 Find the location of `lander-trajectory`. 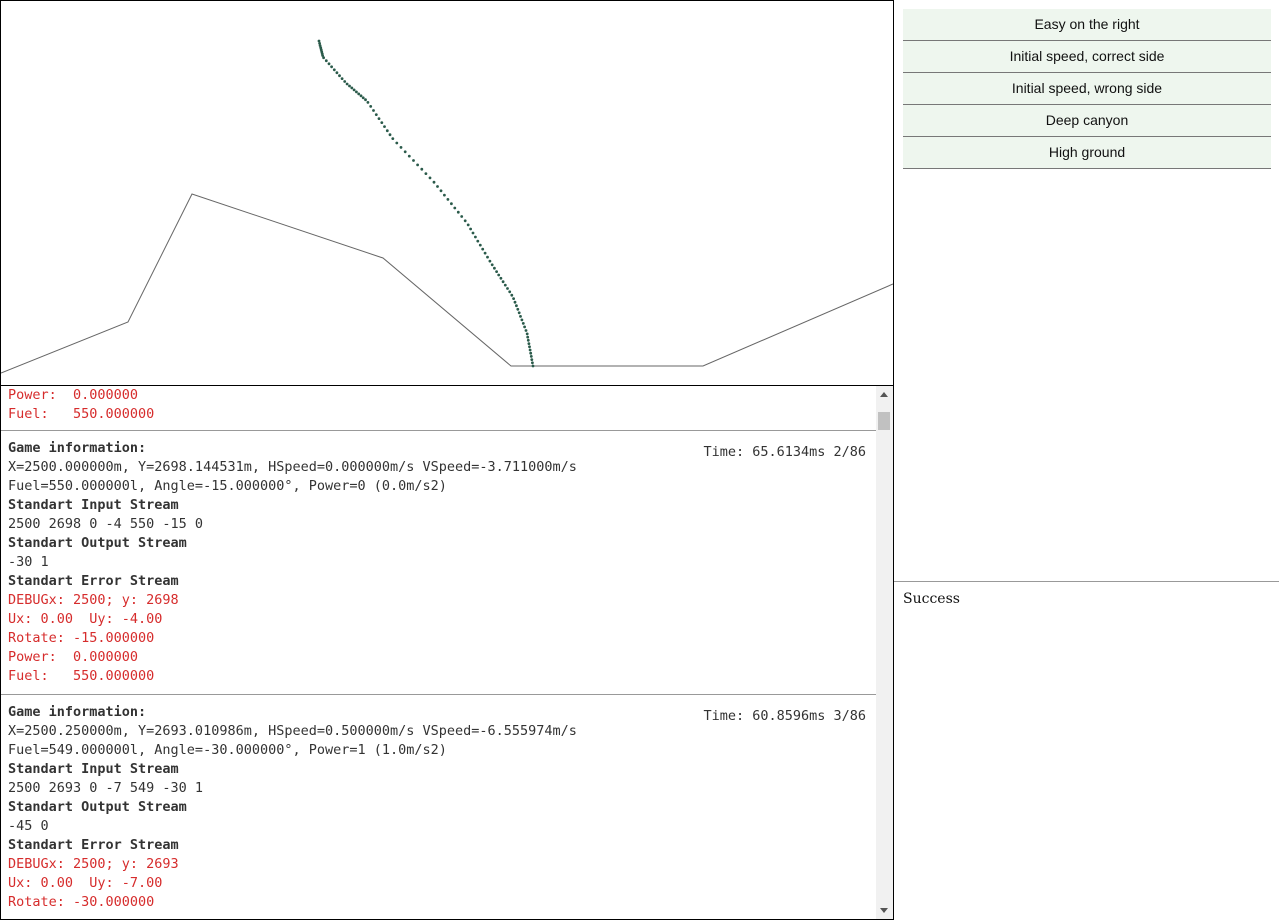

lander-trajectory is located at coordinates (426, 203).